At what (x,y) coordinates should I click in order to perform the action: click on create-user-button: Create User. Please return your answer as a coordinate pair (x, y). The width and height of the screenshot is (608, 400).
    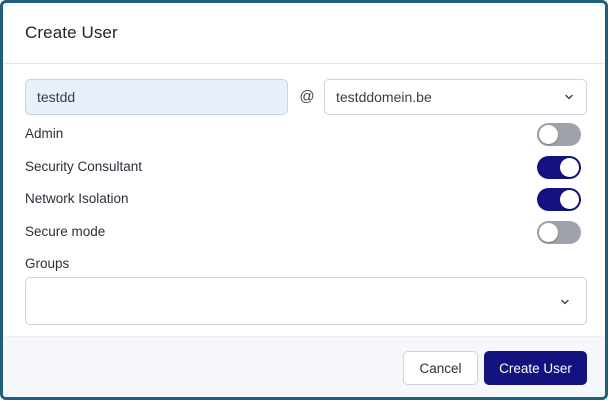
    Looking at the image, I should click on (535, 368).